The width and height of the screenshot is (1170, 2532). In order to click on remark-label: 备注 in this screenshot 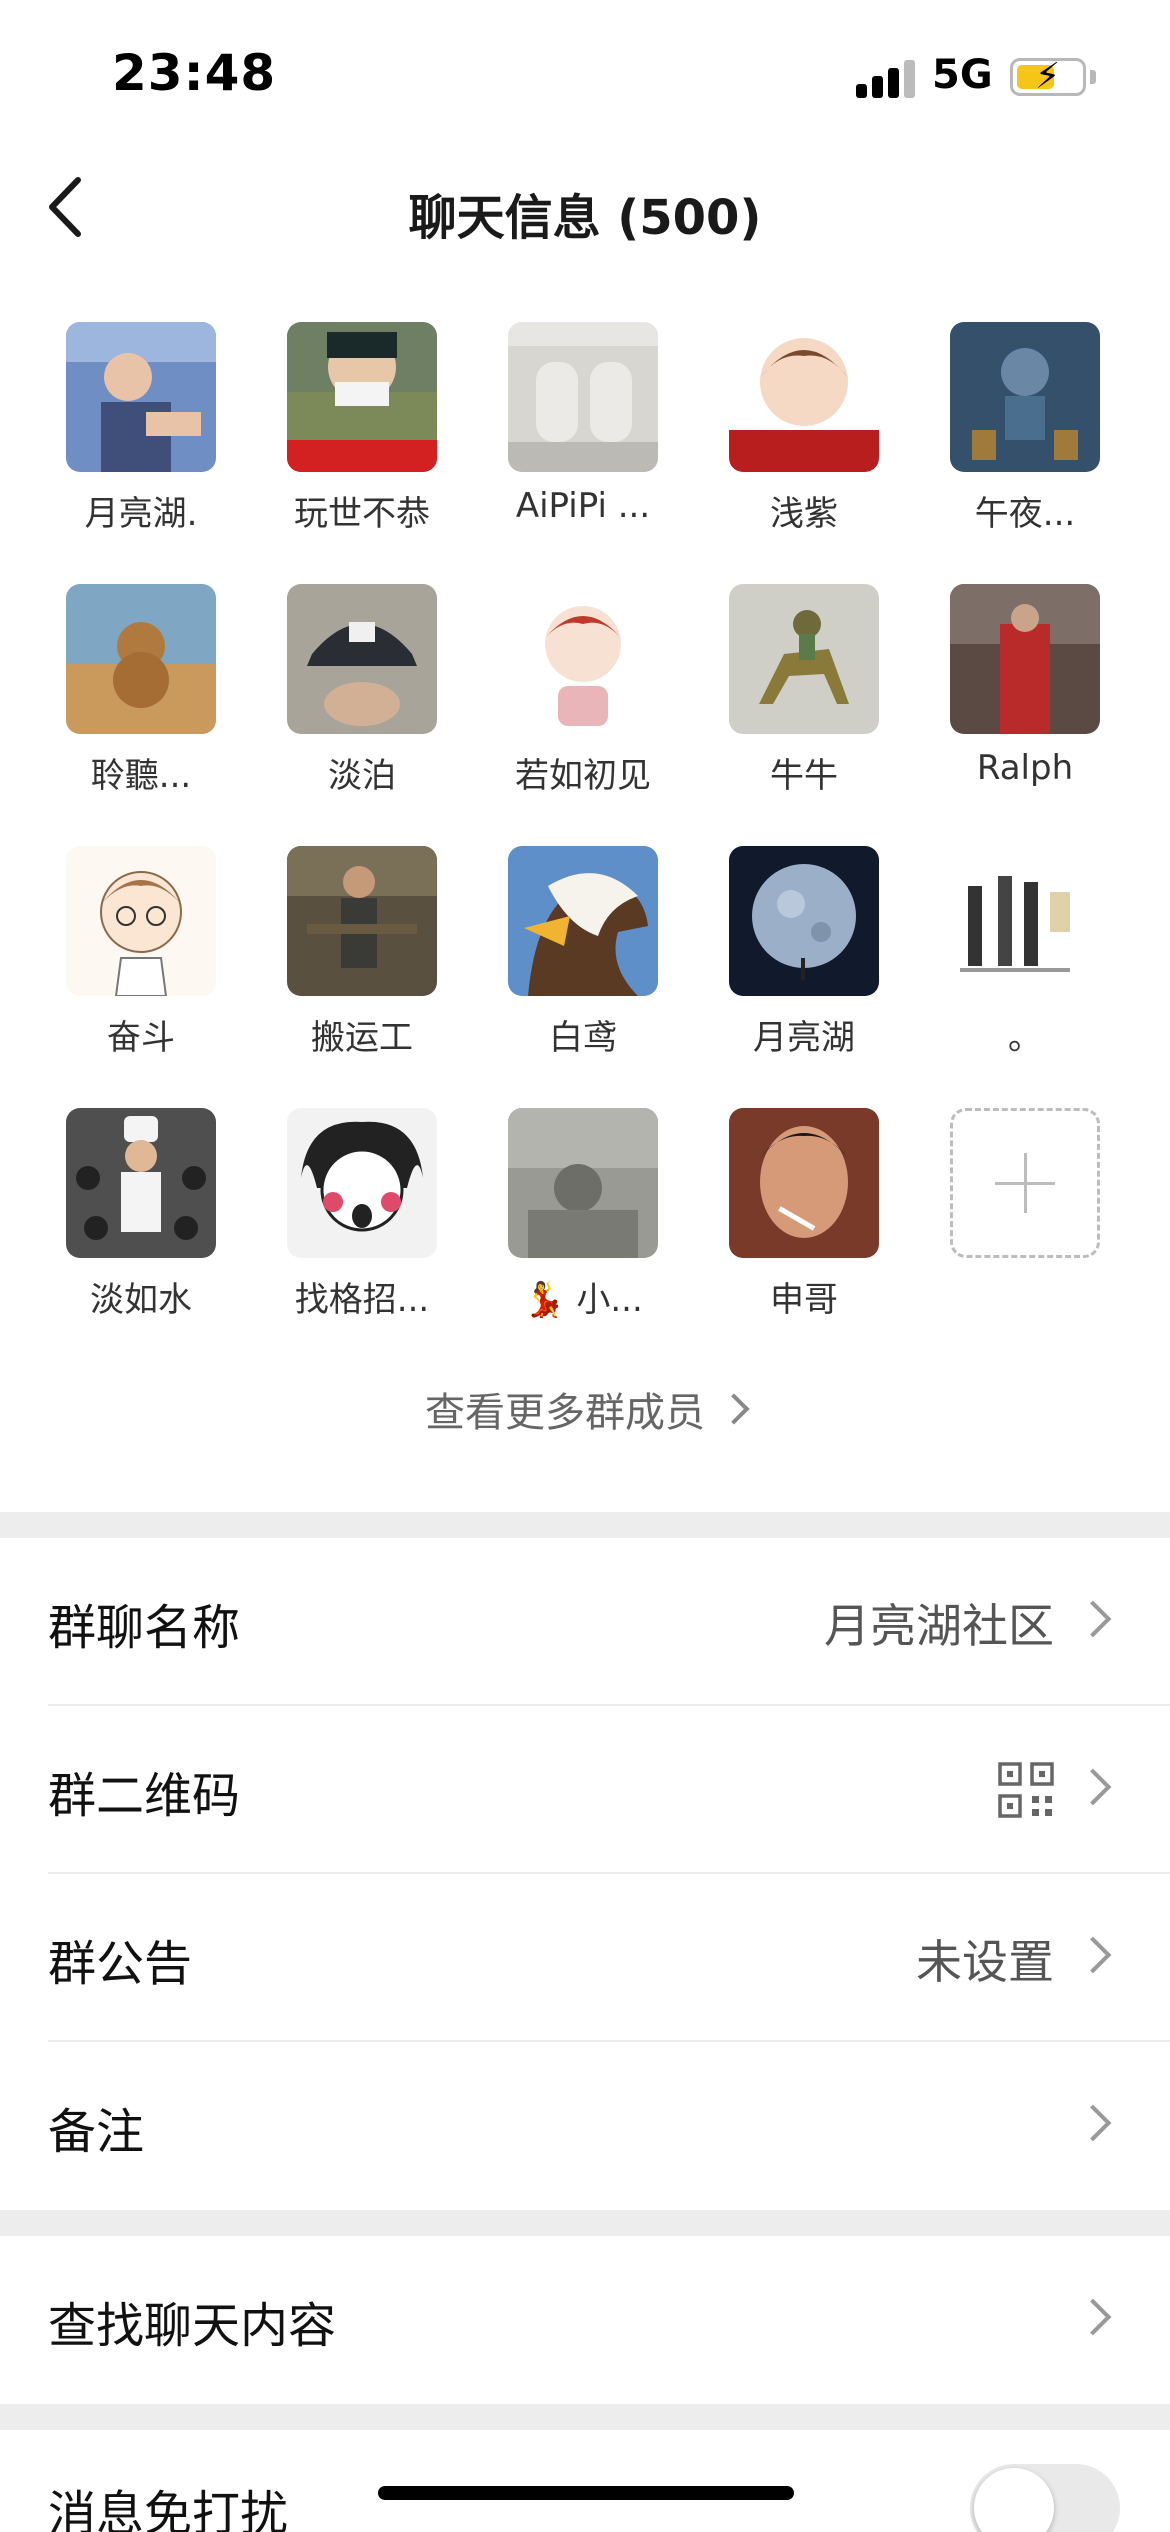, I will do `click(96, 2132)`.